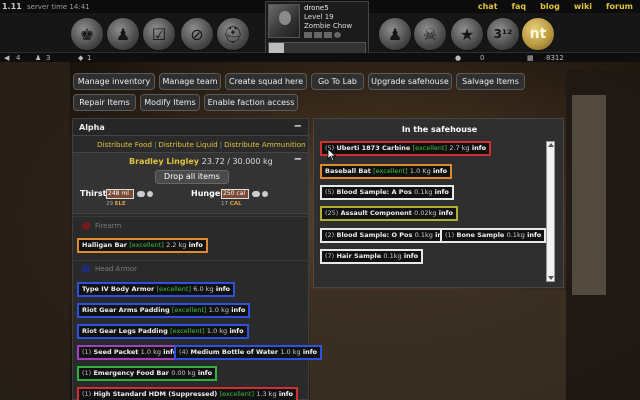 This screenshot has height=400, width=640. What do you see at coordinates (330, 235) in the screenshot?
I see `item-quantity: (2)` at bounding box center [330, 235].